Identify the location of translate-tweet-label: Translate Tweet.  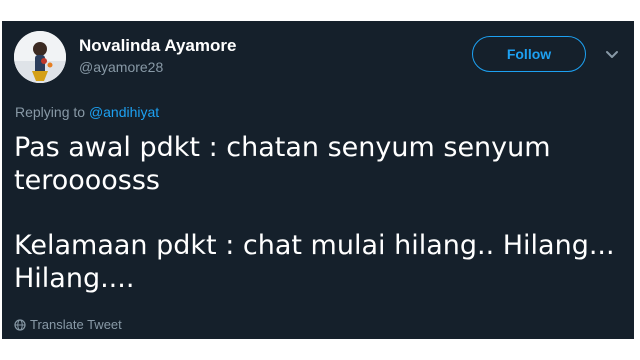
(76, 324).